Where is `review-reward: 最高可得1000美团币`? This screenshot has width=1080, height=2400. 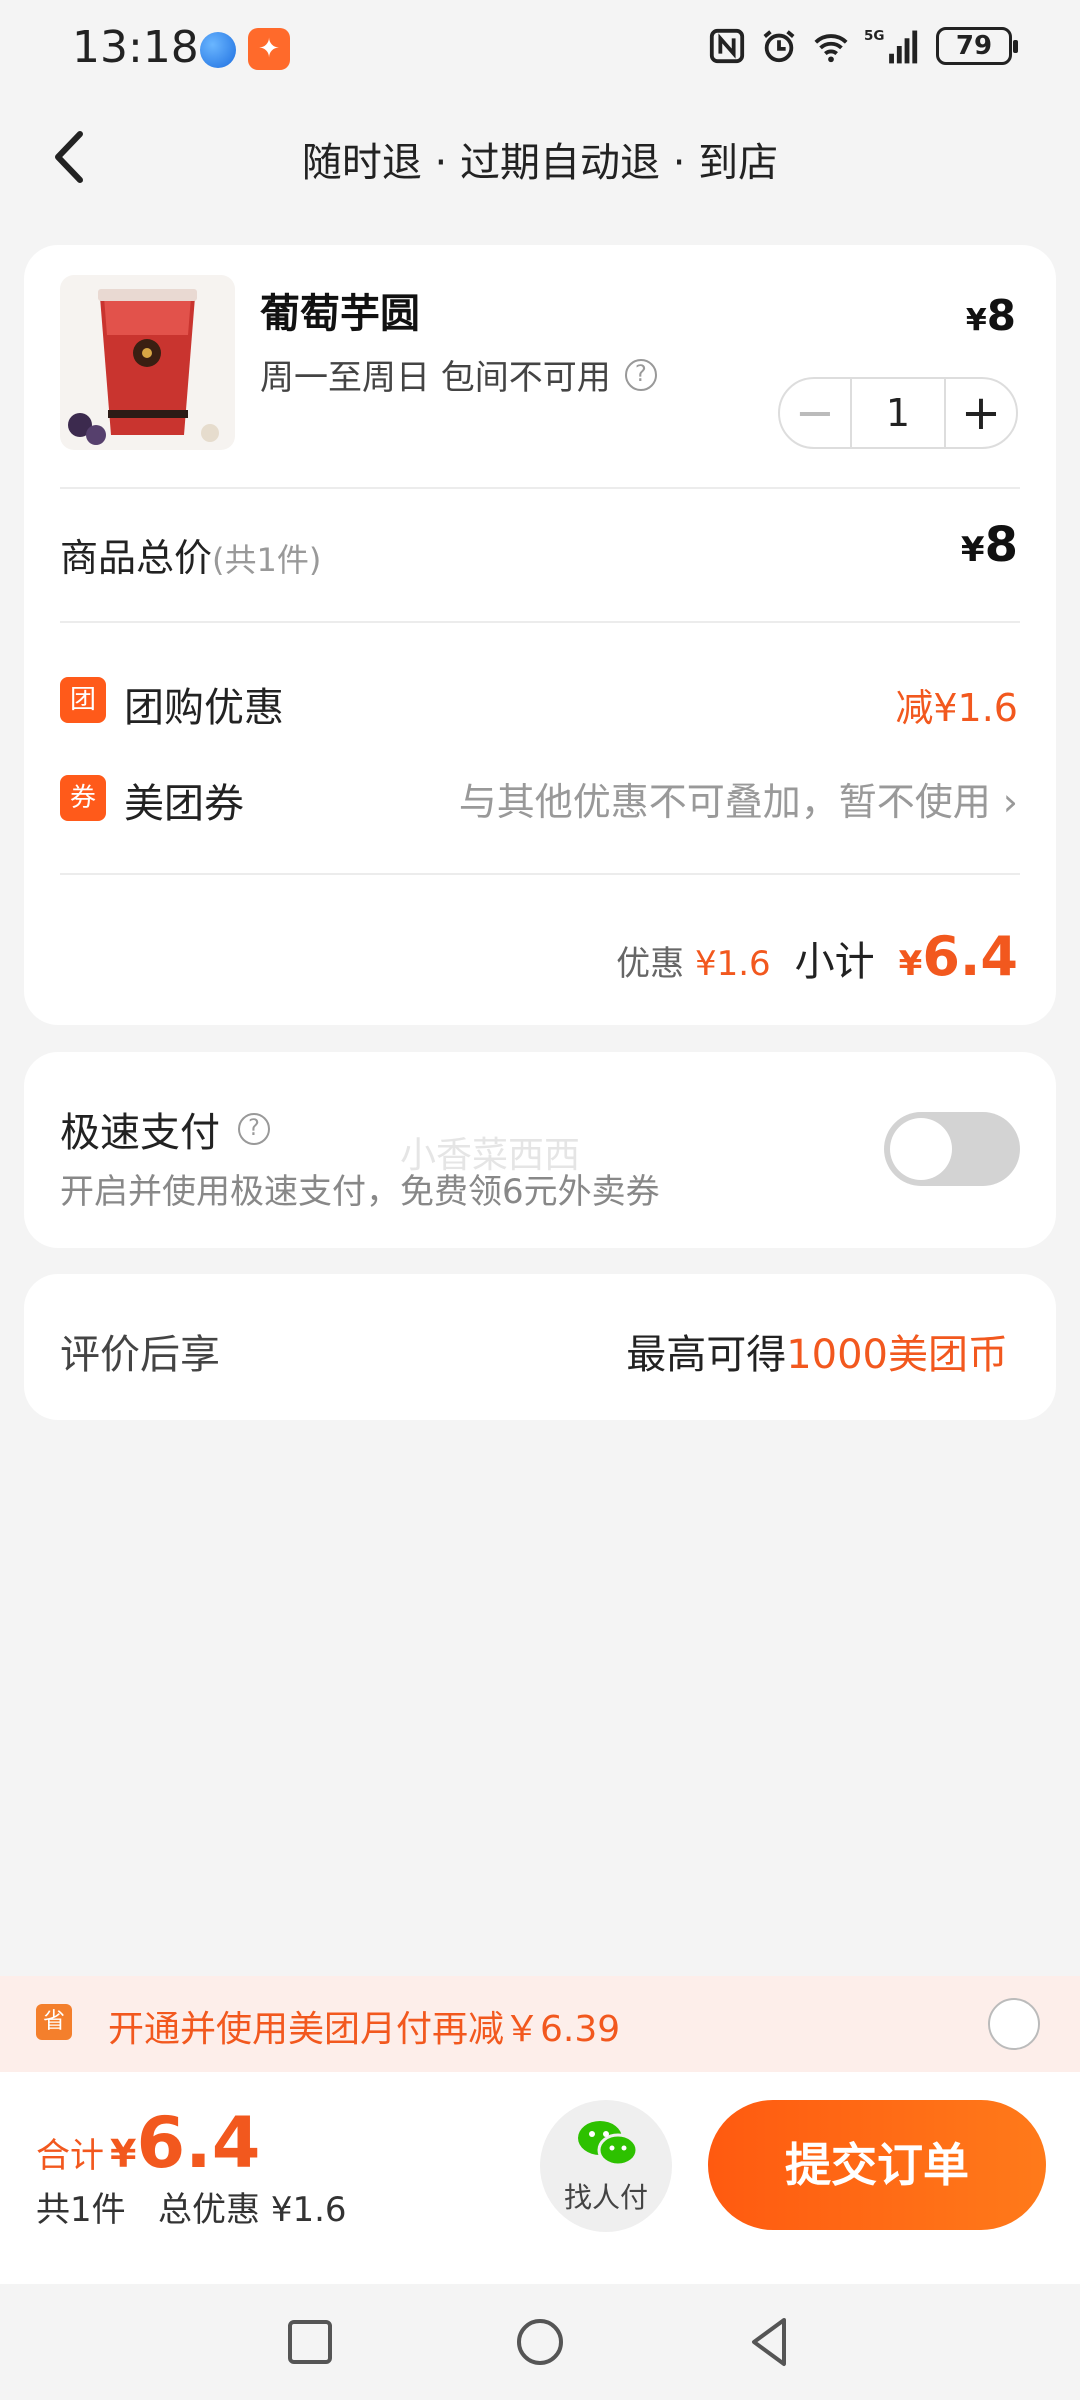
review-reward: 最高可得1000美团币 is located at coordinates (817, 1351).